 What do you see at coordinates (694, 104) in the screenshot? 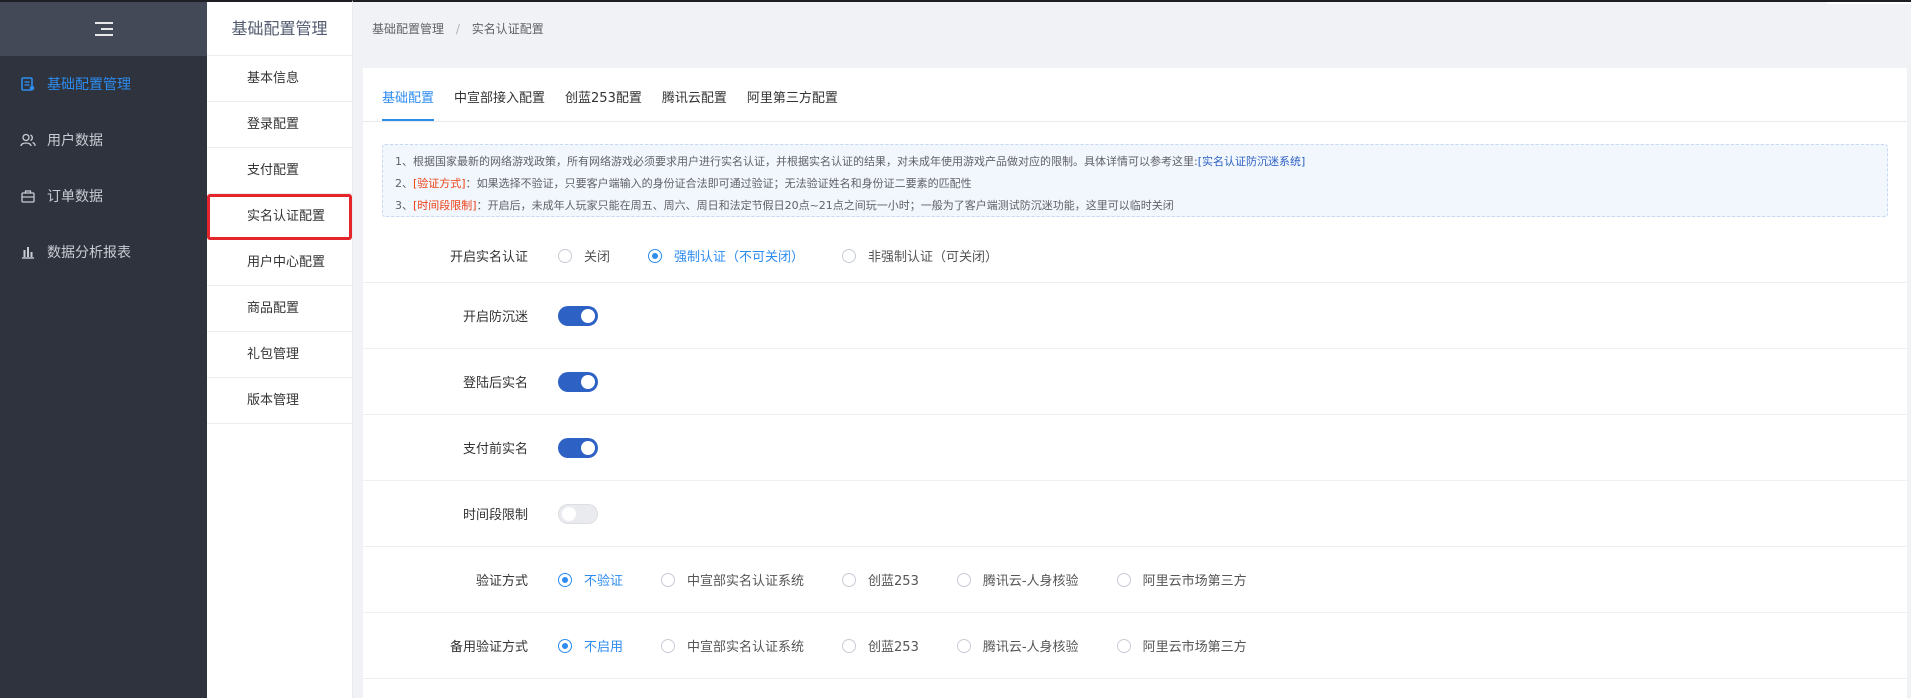
I see `tab-tencent-cloud-config: 腾讯云配置` at bounding box center [694, 104].